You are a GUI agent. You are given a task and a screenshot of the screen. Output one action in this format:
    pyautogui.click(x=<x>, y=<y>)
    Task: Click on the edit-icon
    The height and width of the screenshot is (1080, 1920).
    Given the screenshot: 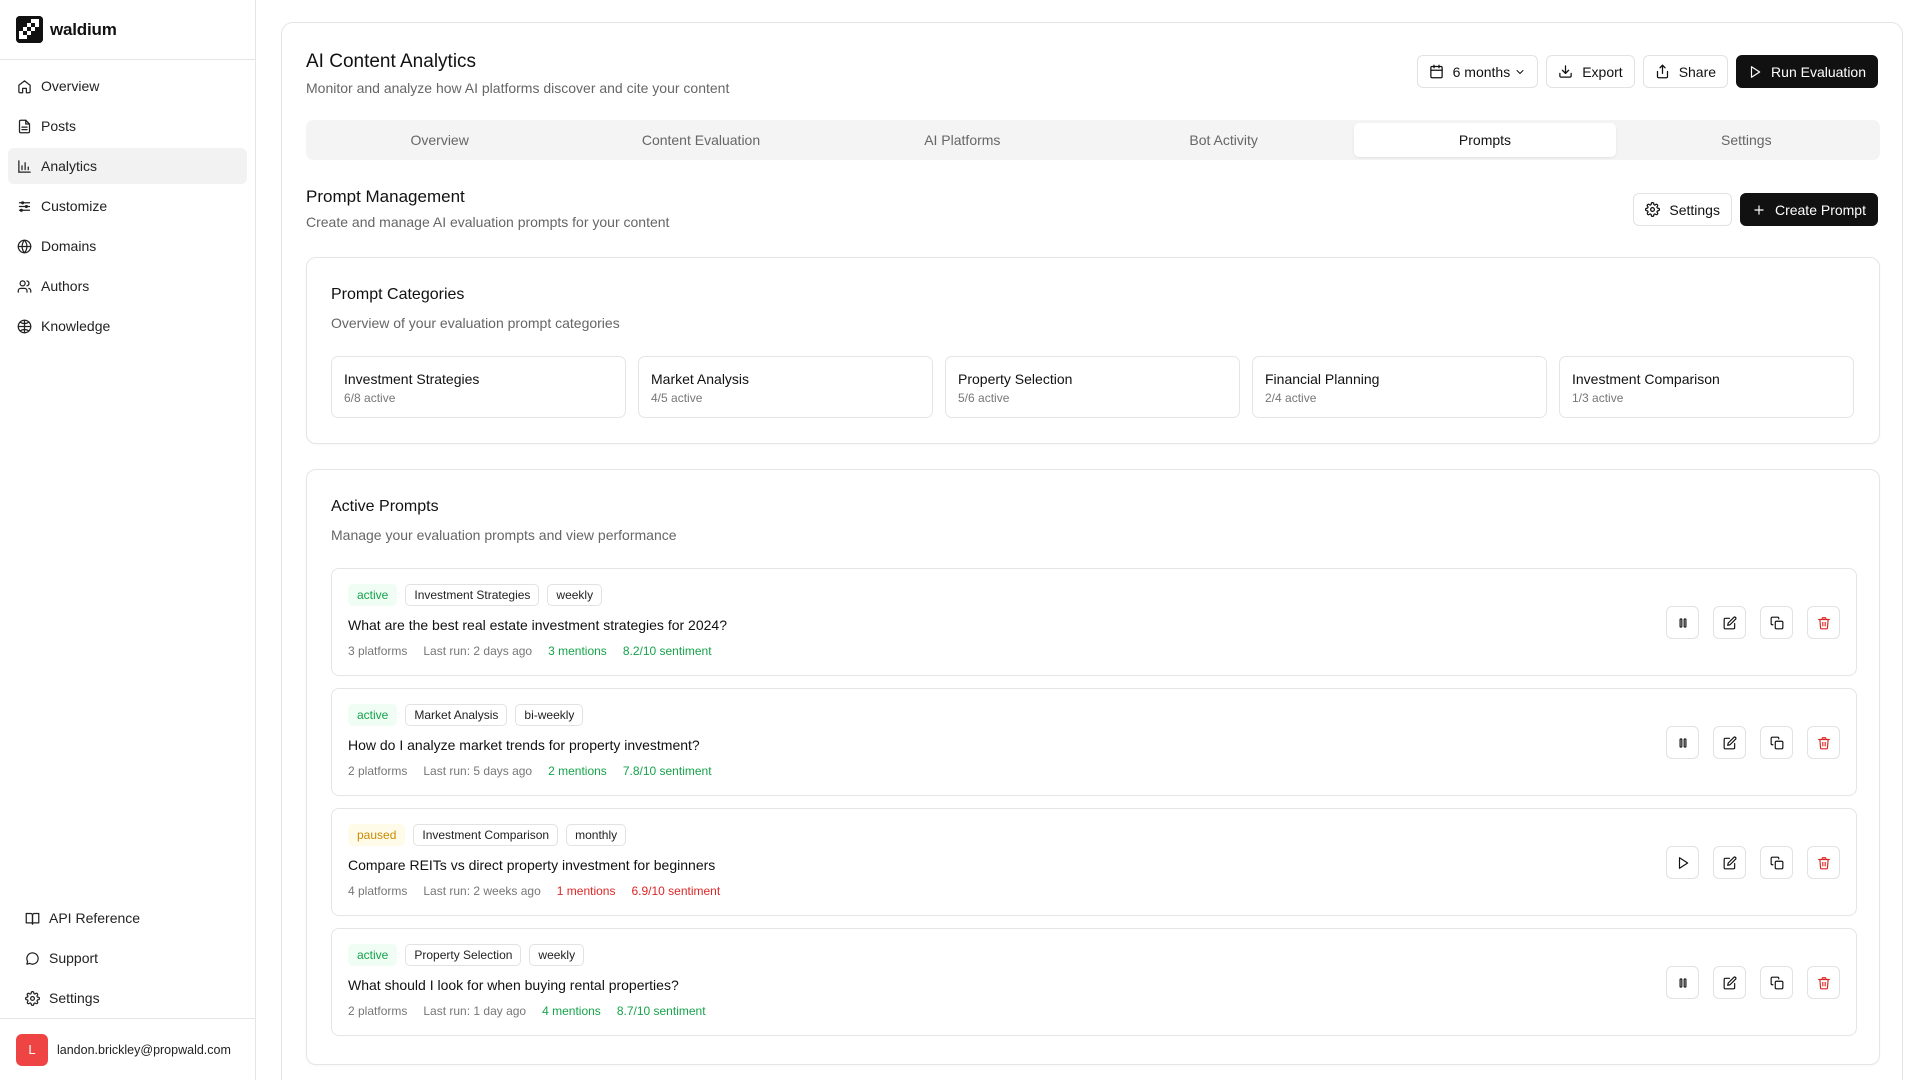 What is the action you would take?
    pyautogui.click(x=1730, y=863)
    